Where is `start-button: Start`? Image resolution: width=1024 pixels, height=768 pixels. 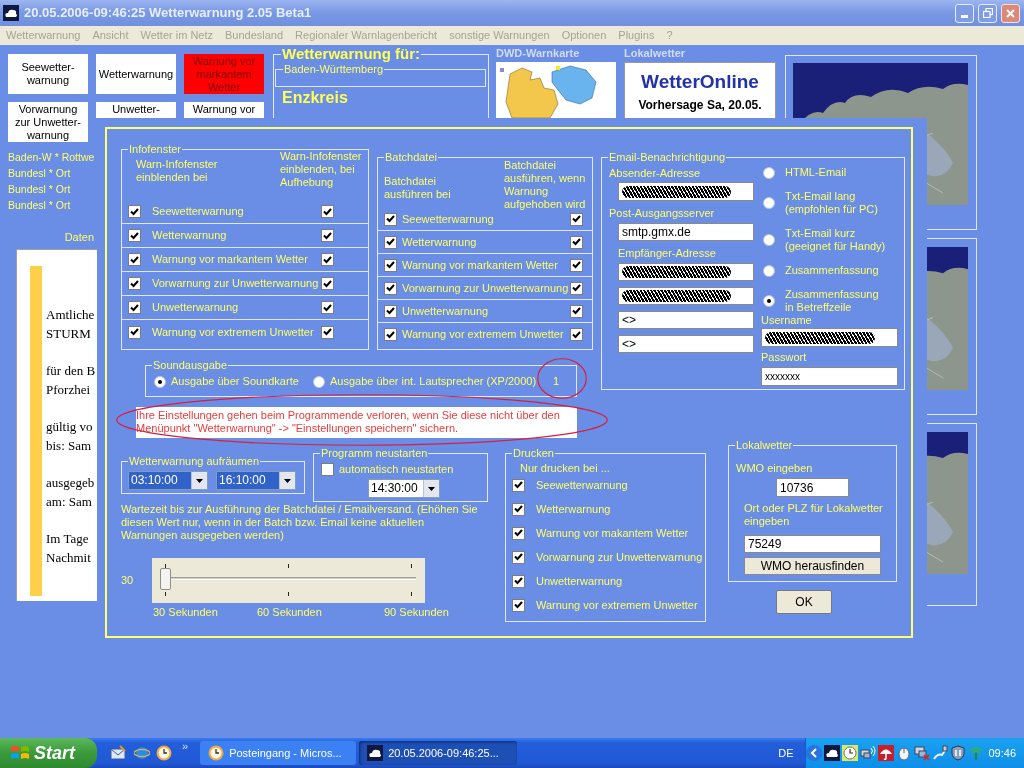 start-button: Start is located at coordinates (48, 753).